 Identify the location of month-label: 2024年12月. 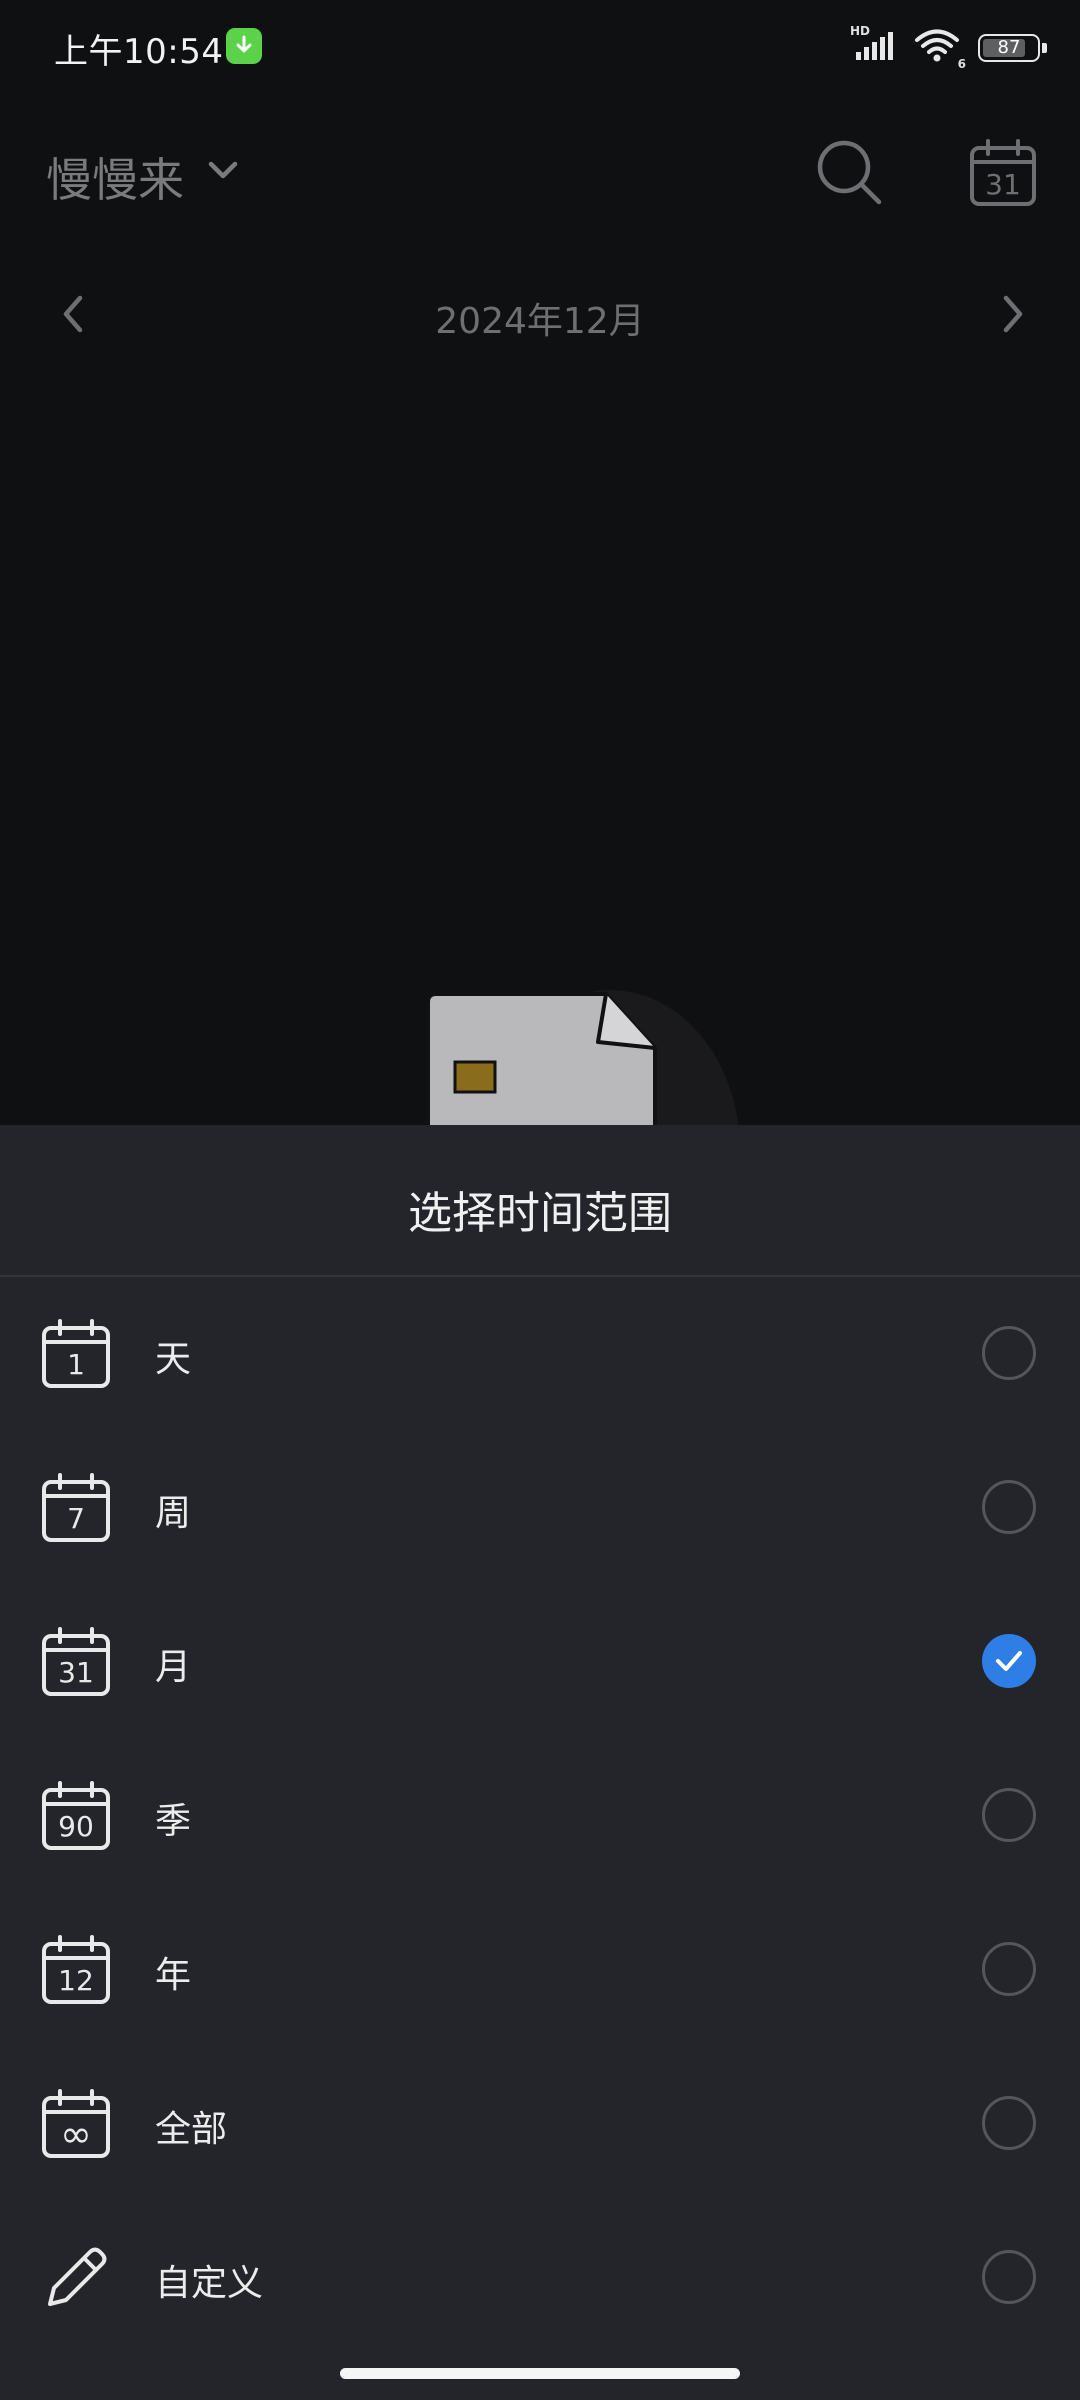
(540, 321).